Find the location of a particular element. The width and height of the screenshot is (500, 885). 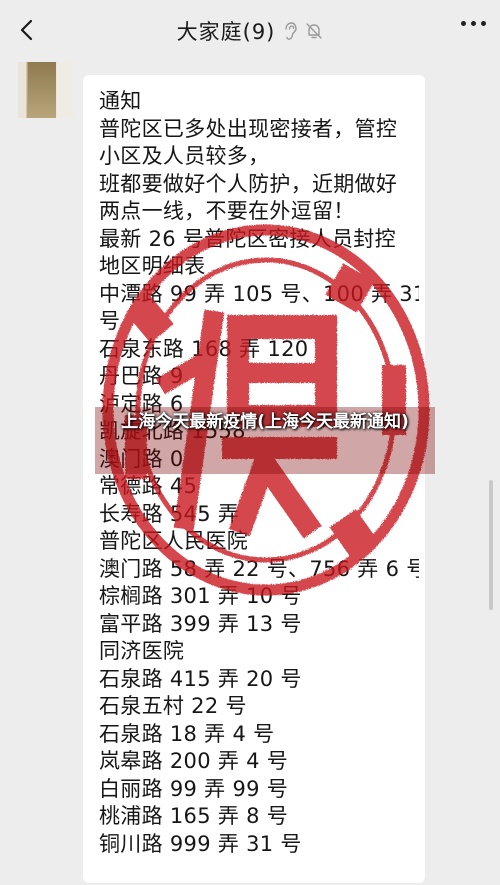

message-line: 棕榈路 301 弄 10 号 is located at coordinates (200, 596).